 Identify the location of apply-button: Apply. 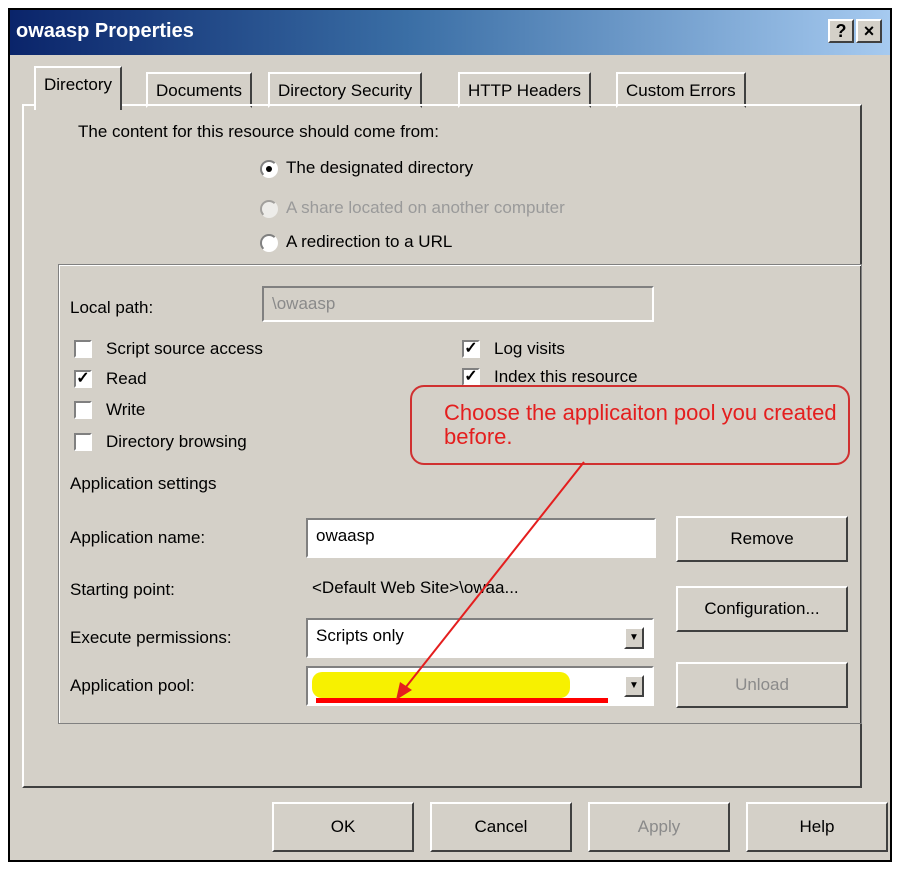
(659, 827).